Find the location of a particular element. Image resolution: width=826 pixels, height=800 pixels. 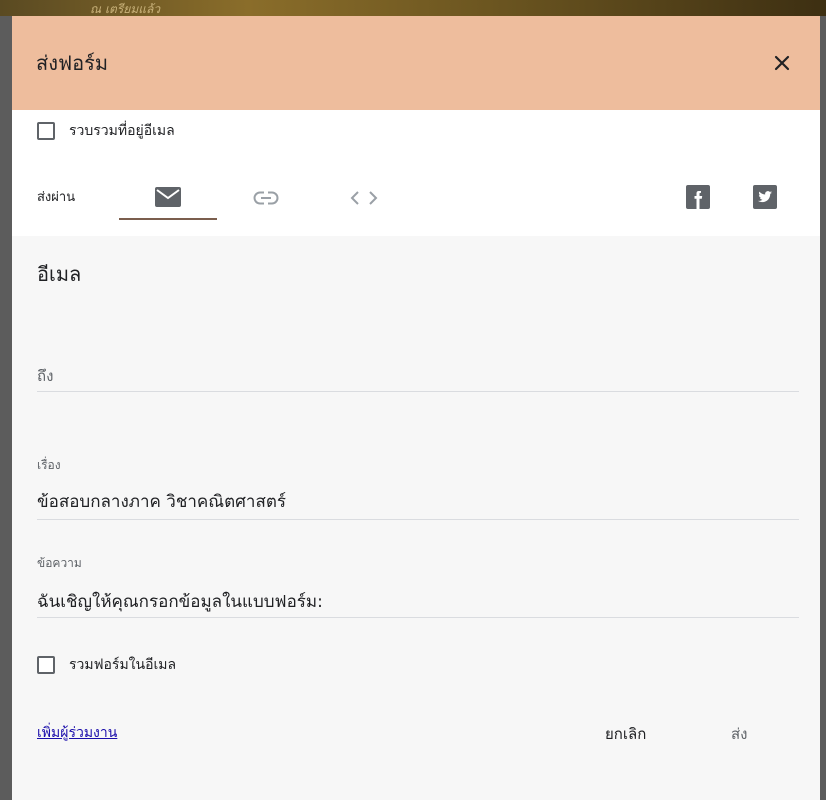

link-icon is located at coordinates (266, 198).